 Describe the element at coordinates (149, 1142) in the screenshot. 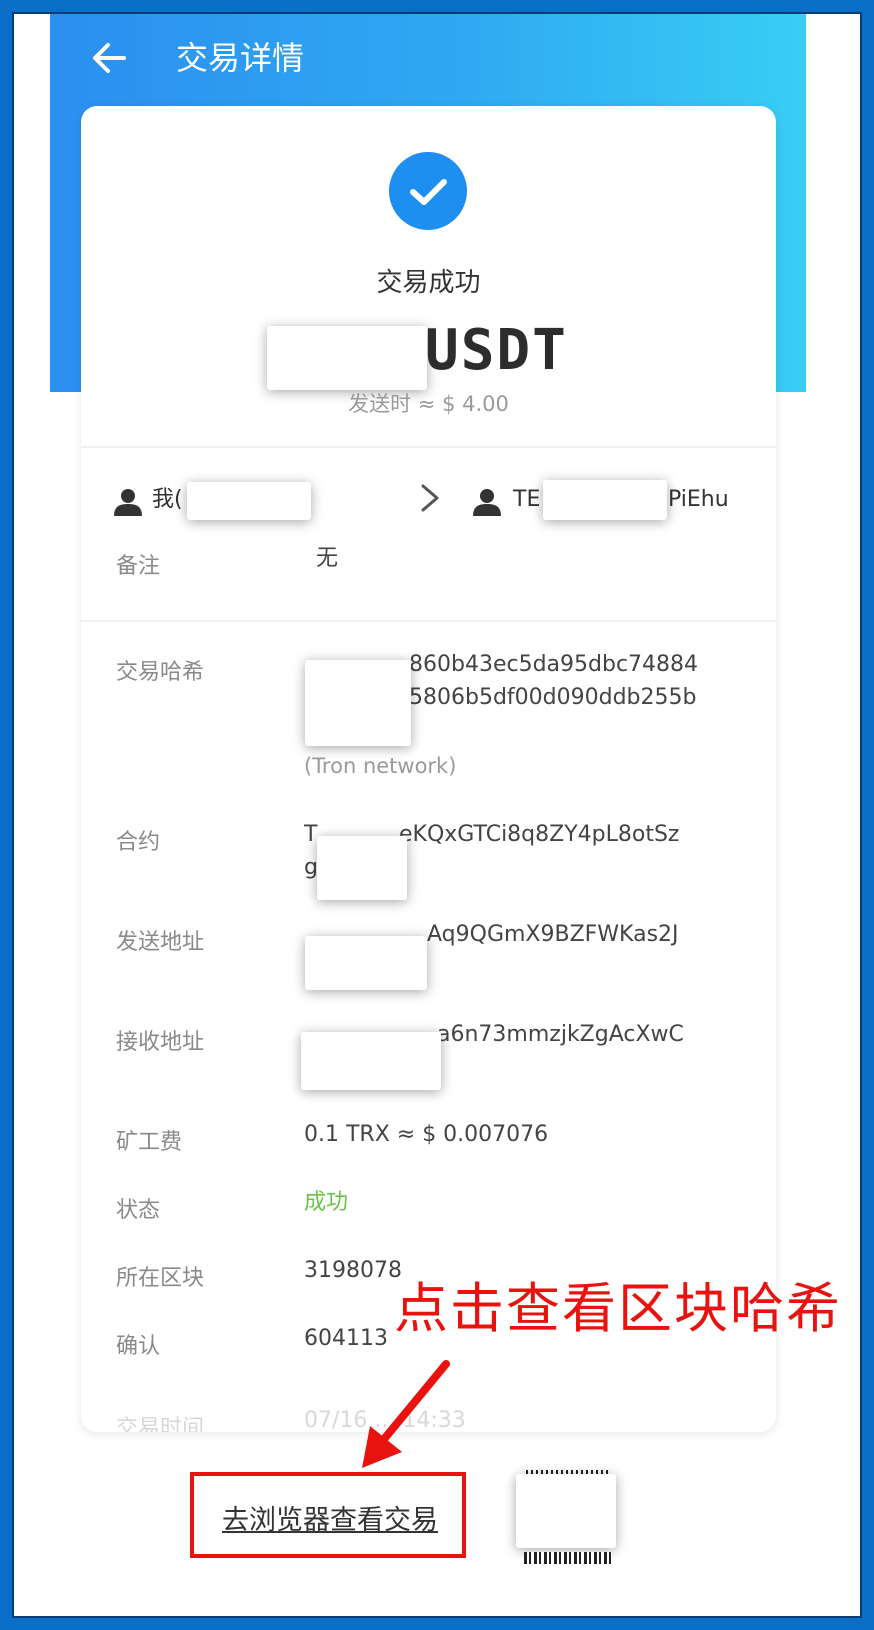

I see `fee-label: 矿工费` at that location.